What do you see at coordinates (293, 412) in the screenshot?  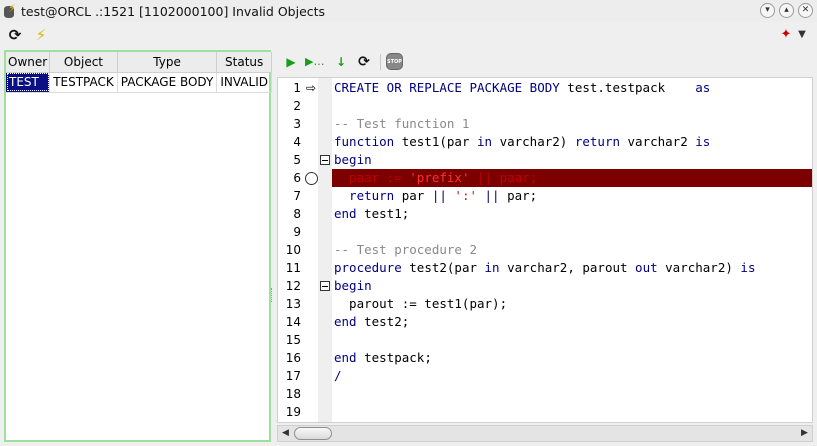 I see `line-number: 19` at bounding box center [293, 412].